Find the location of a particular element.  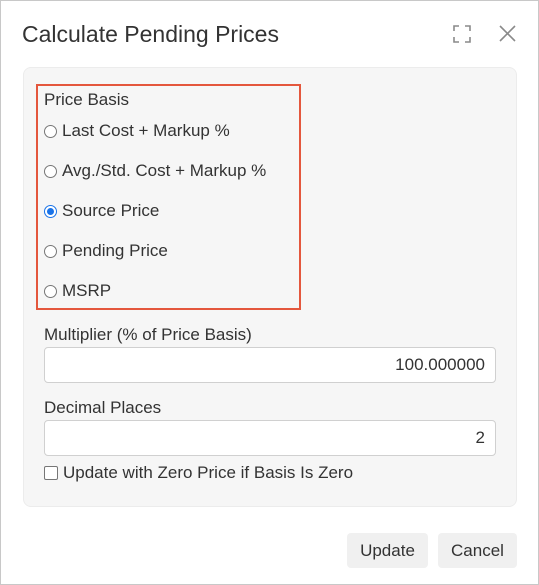

radio-label: Avg./Std. Cost + Markup % is located at coordinates (164, 170).